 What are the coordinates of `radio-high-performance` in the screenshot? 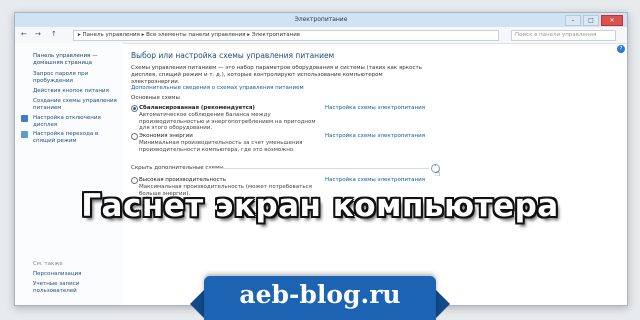 It's located at (134, 180).